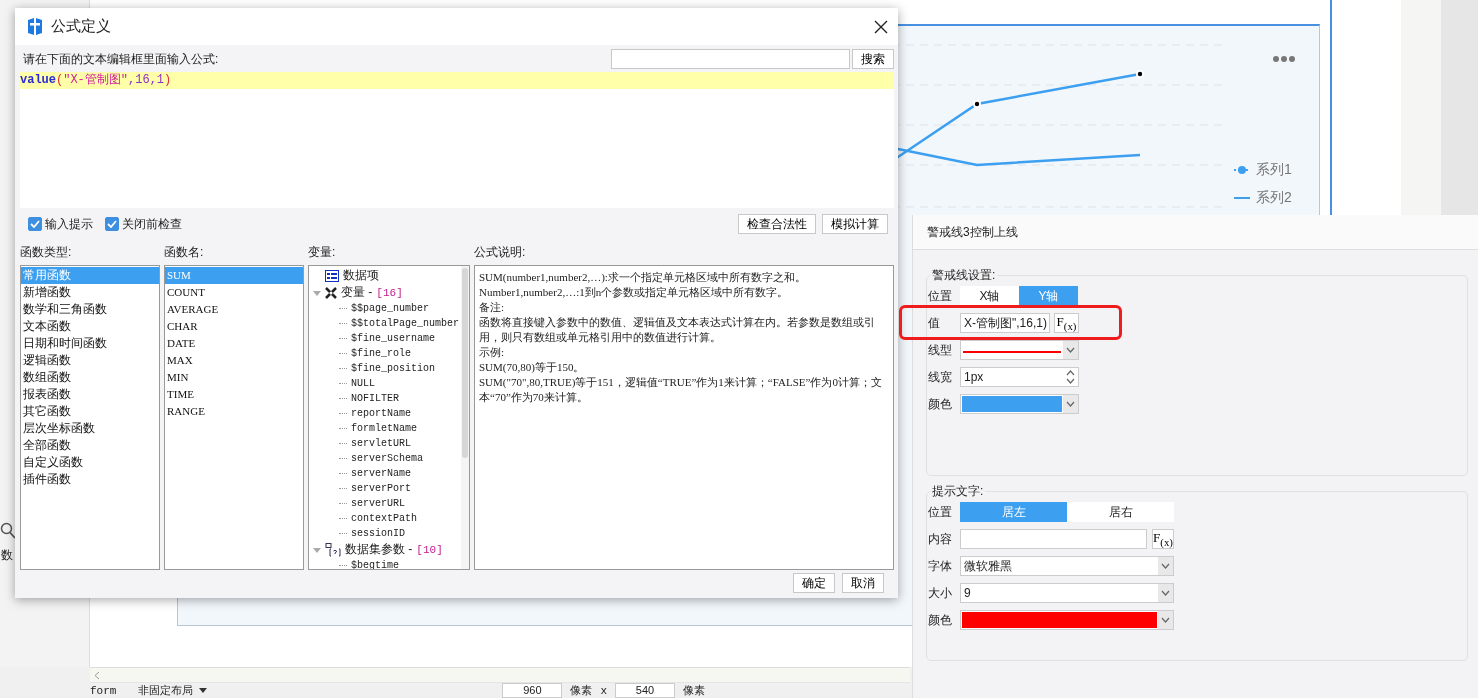 Image resolution: width=1478 pixels, height=698 pixels. Describe the element at coordinates (390, 308) in the screenshot. I see `tree-item: $$page_number` at that location.